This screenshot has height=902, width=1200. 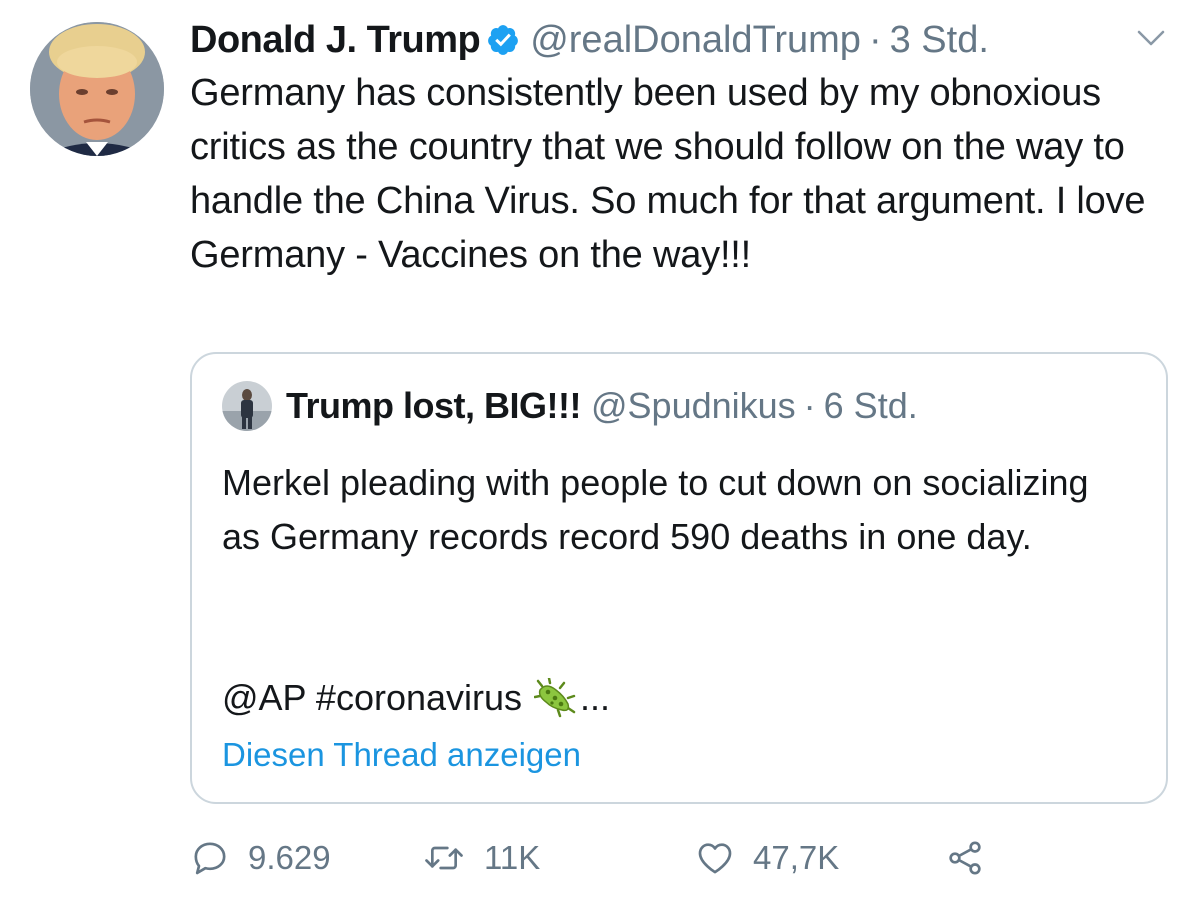 What do you see at coordinates (556, 698) in the screenshot?
I see `microbe-emoji-icon` at bounding box center [556, 698].